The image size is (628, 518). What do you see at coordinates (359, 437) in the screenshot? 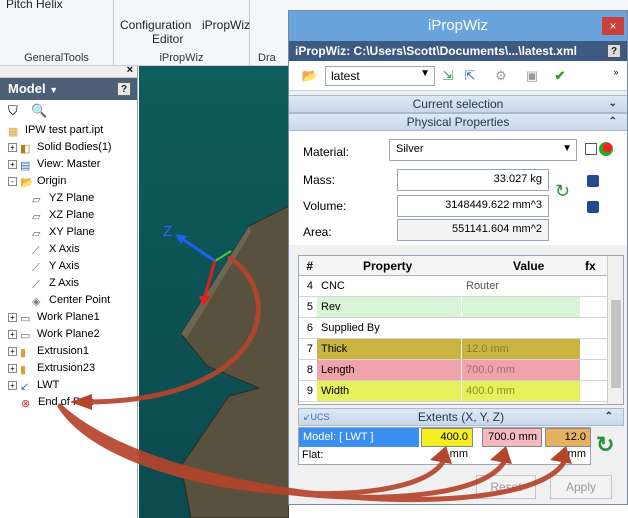
I see `model-label: Model: [ LWT ]` at bounding box center [359, 437].